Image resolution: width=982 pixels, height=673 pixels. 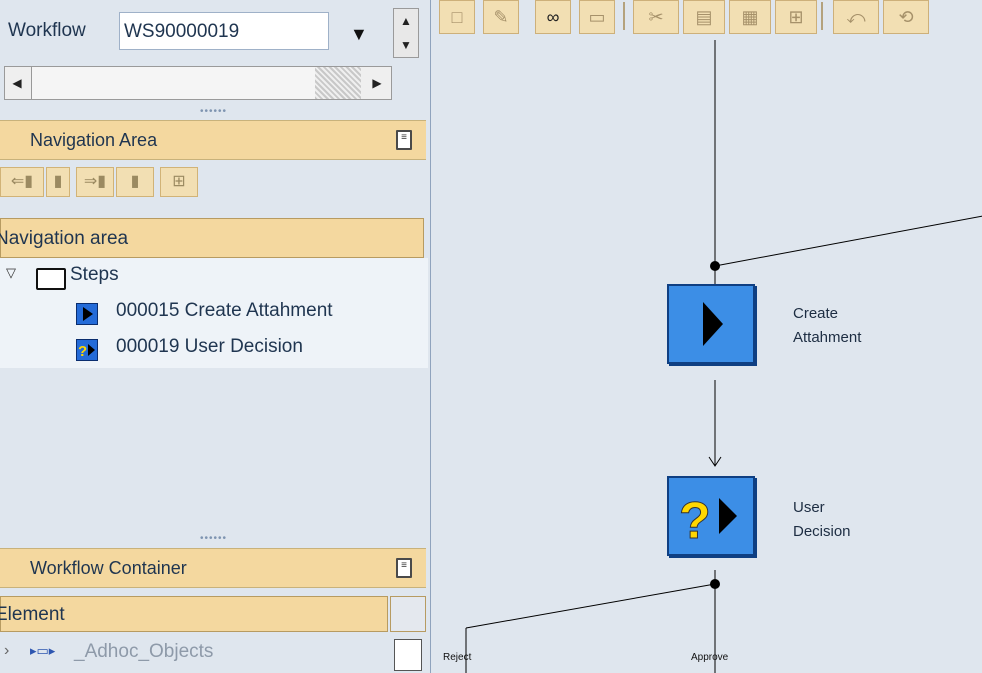 I want to click on collapse-icon: ▽, so click(x=11, y=273).